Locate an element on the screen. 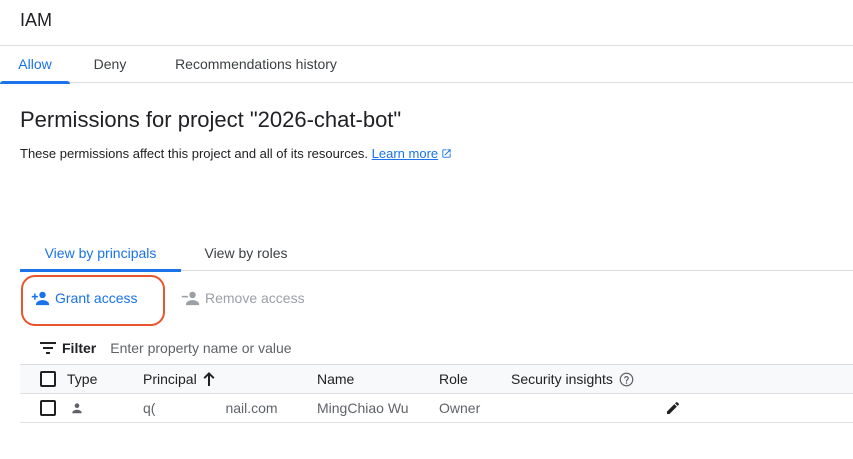  tab-view-by-roles: View by roles is located at coordinates (246, 254).